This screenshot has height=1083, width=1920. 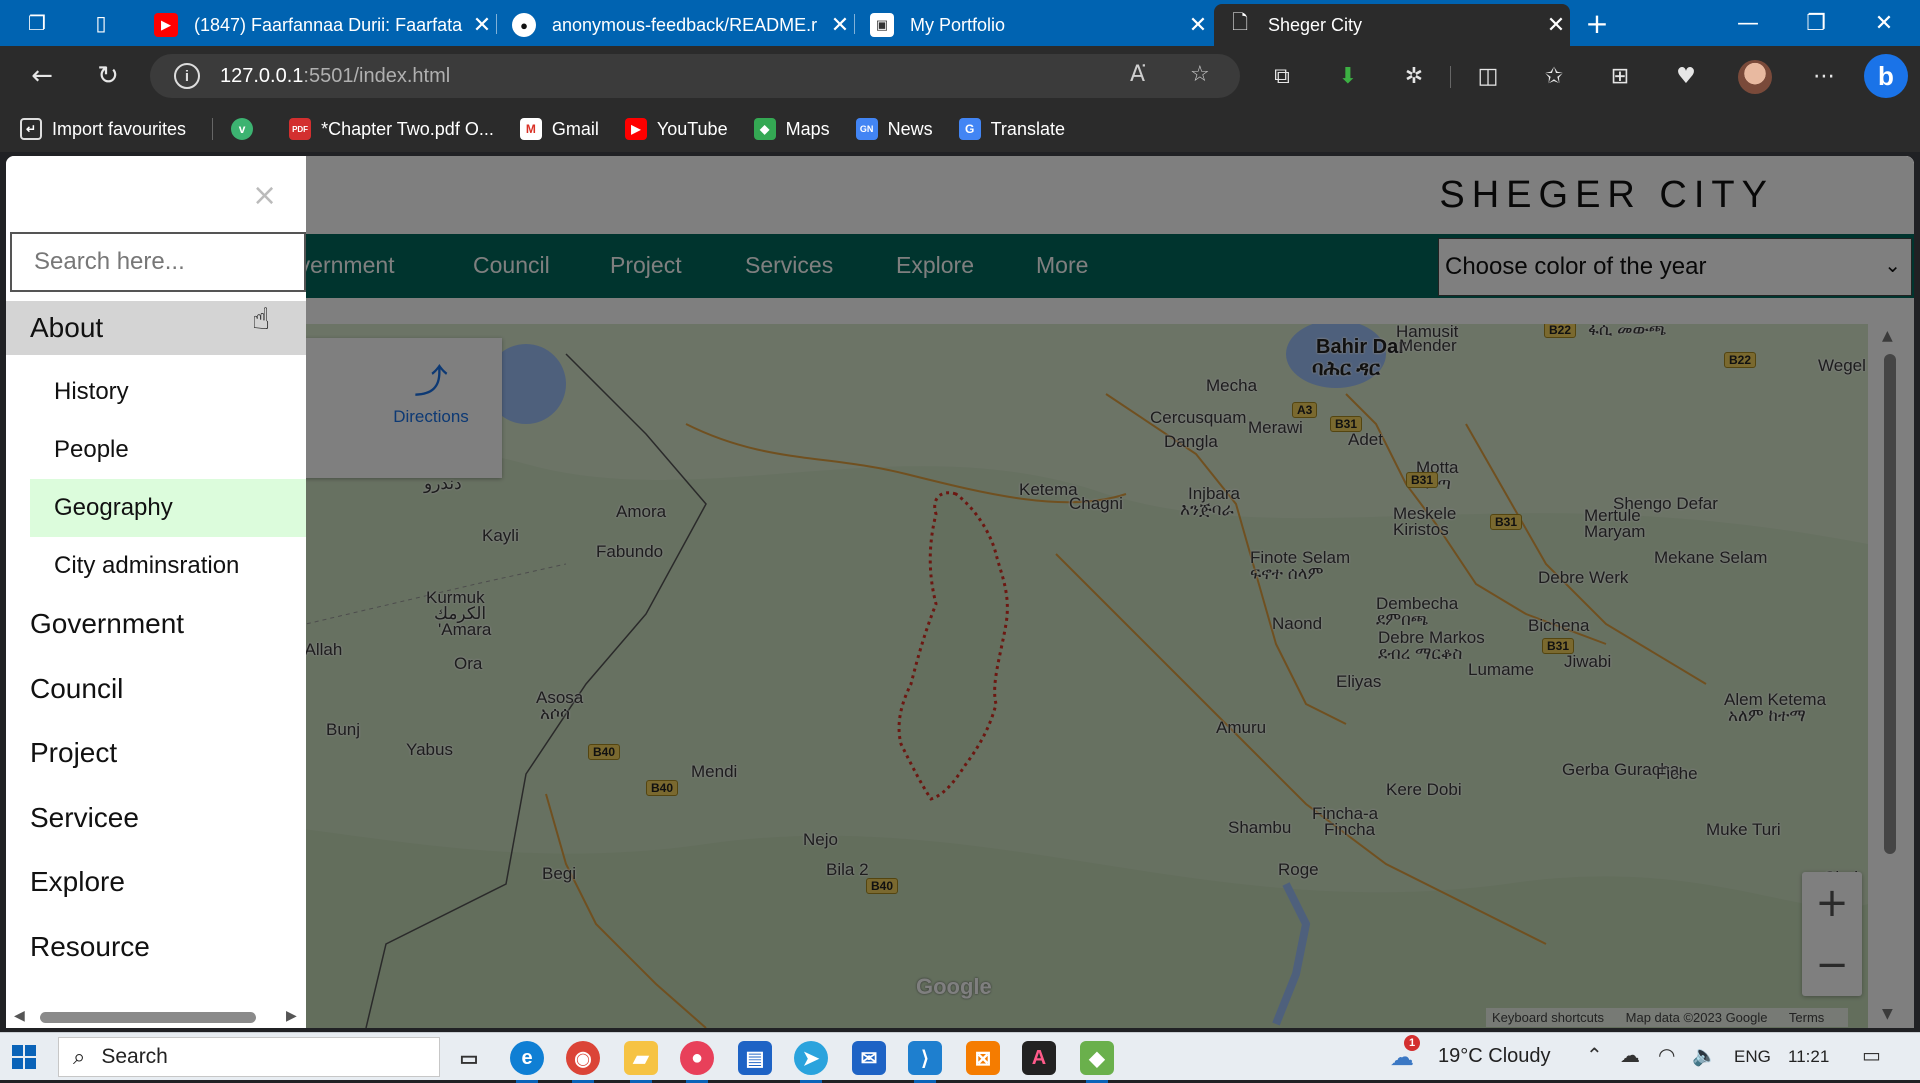 What do you see at coordinates (1808, 1057) in the screenshot?
I see `clock: 11:21` at bounding box center [1808, 1057].